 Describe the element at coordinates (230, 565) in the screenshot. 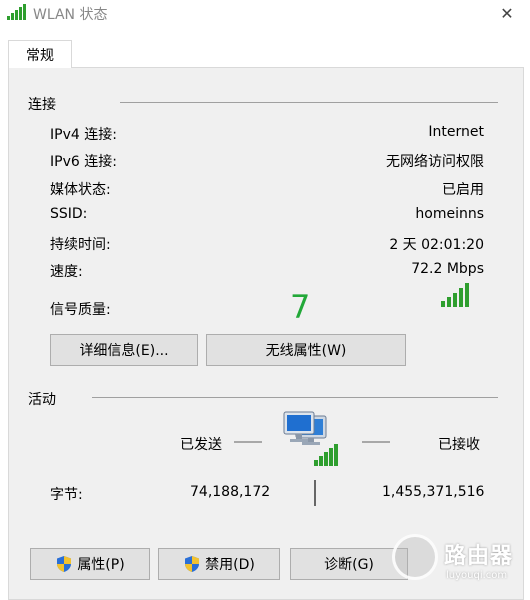

I see `disable-button-label: 禁用(D)` at that location.